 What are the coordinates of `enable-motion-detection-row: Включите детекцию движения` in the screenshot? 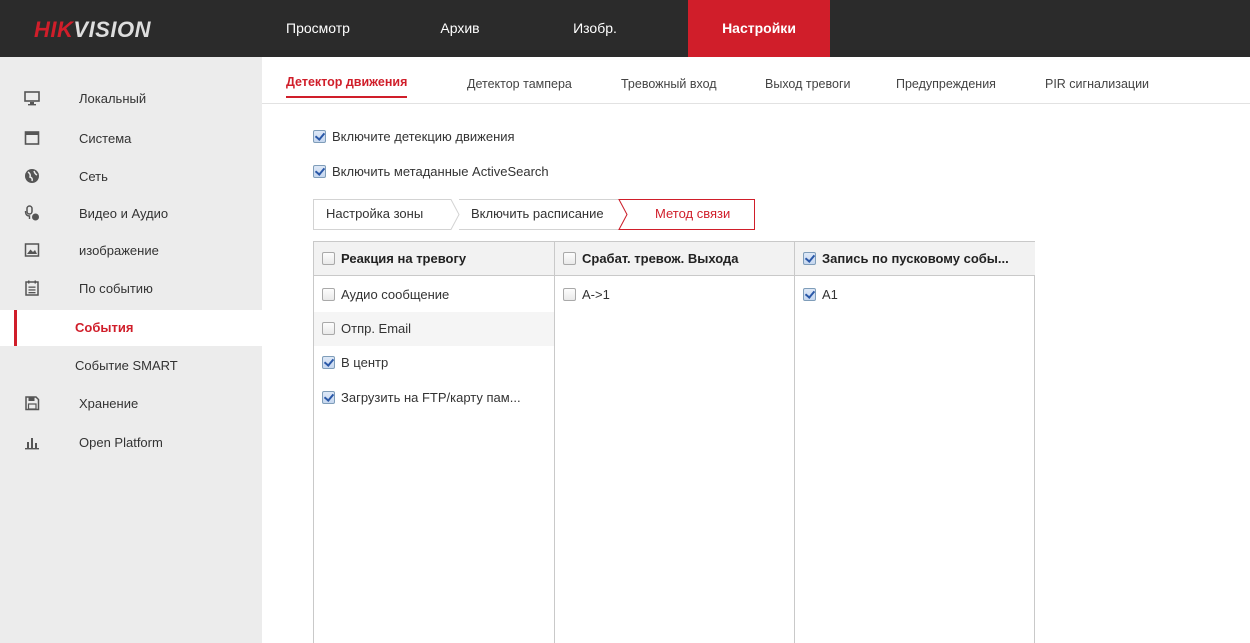 It's located at (414, 136).